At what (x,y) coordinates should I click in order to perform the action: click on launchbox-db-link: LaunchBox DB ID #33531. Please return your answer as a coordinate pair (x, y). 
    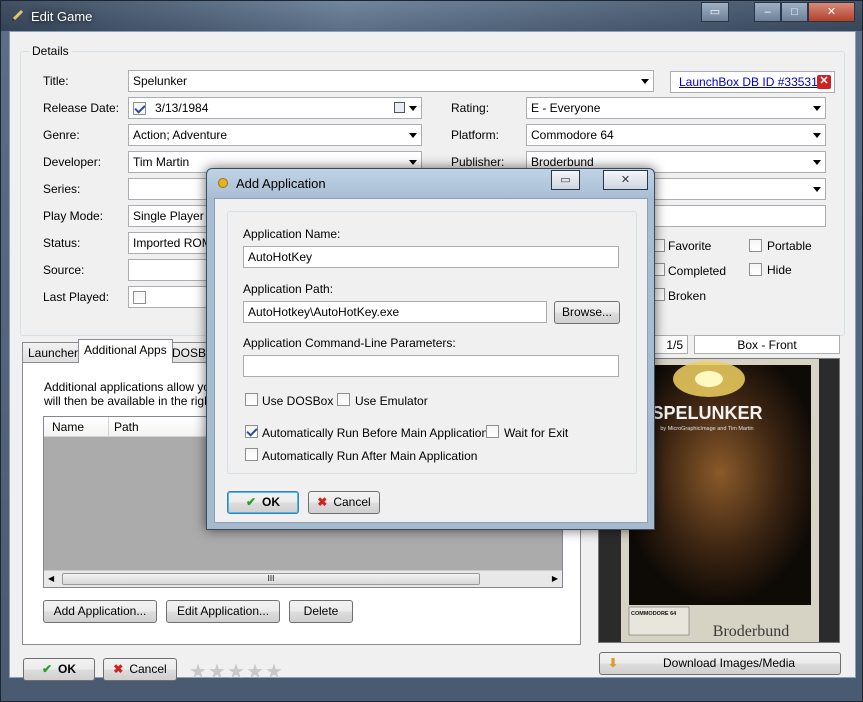
    Looking at the image, I should click on (748, 82).